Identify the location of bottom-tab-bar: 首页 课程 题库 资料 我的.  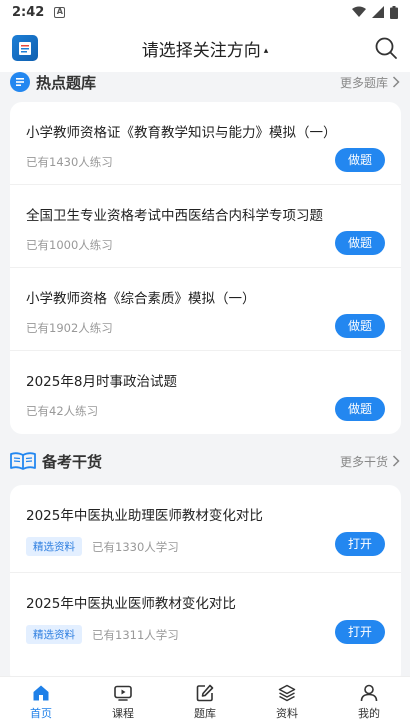
(205, 702).